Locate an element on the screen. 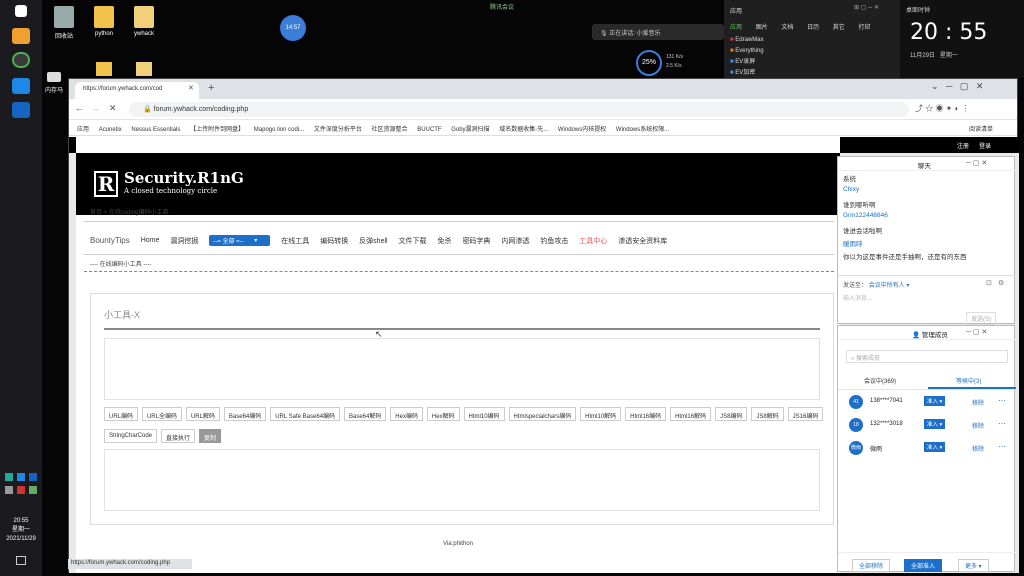  urlsafe-base64-button: URL Safe Base64编码 is located at coordinates (305, 414).